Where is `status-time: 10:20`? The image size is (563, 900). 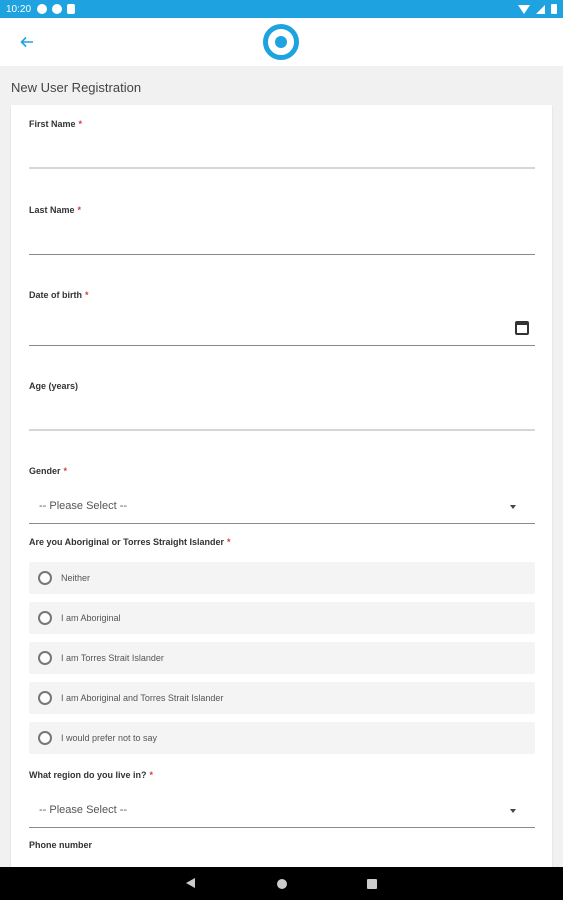
status-time: 10:20 is located at coordinates (19, 9).